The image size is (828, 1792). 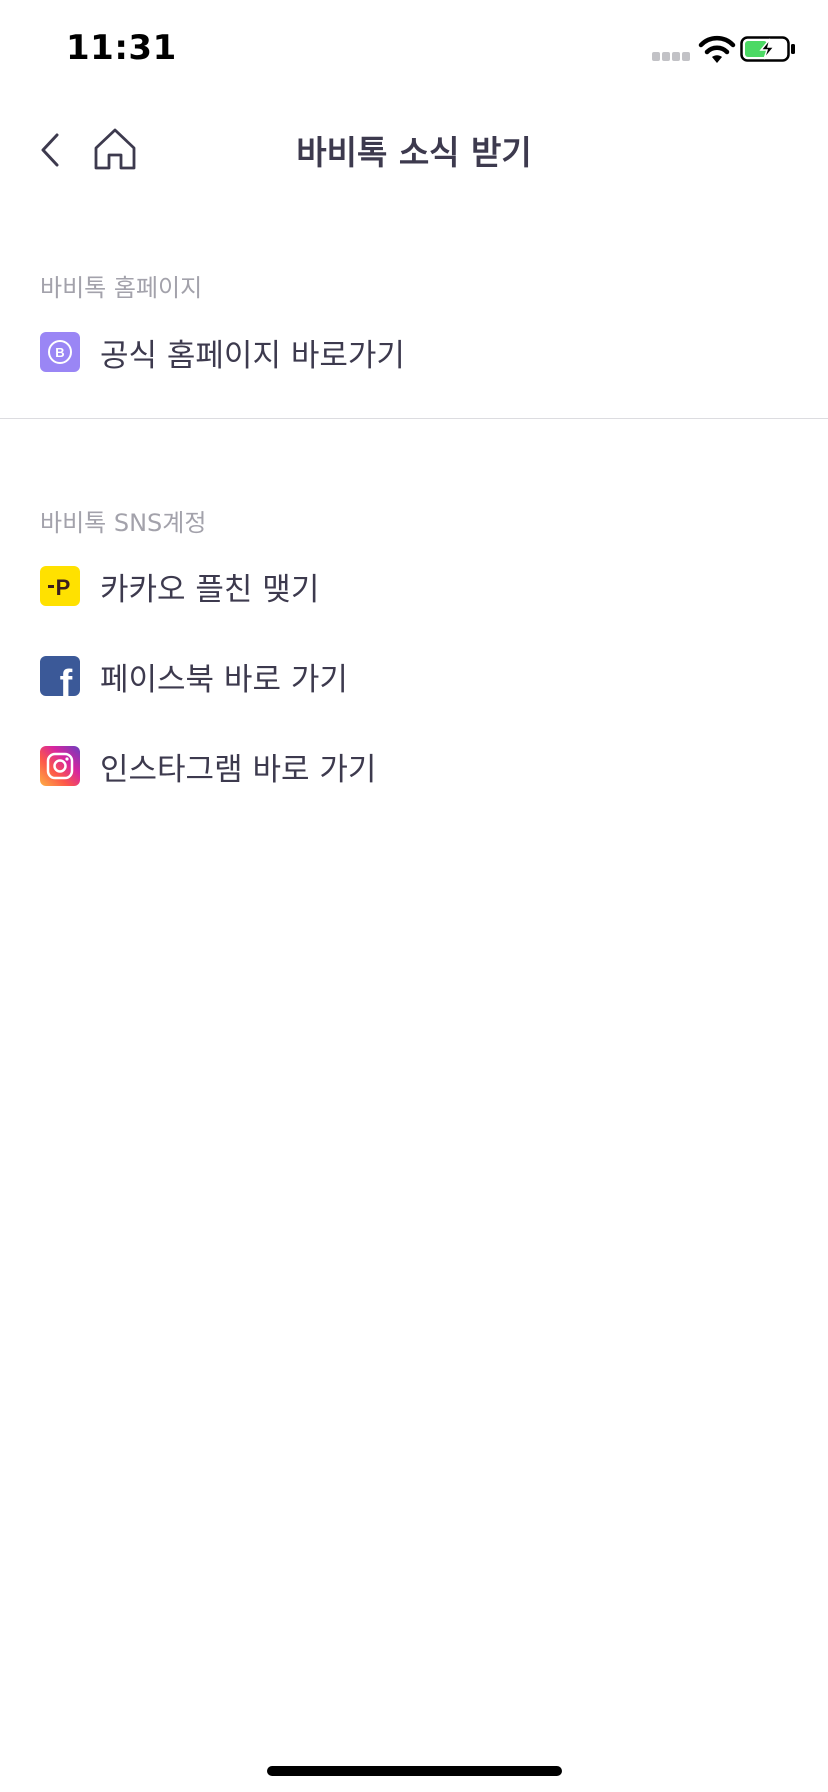 I want to click on kakao-plus-friend-icon: P, so click(x=60, y=586).